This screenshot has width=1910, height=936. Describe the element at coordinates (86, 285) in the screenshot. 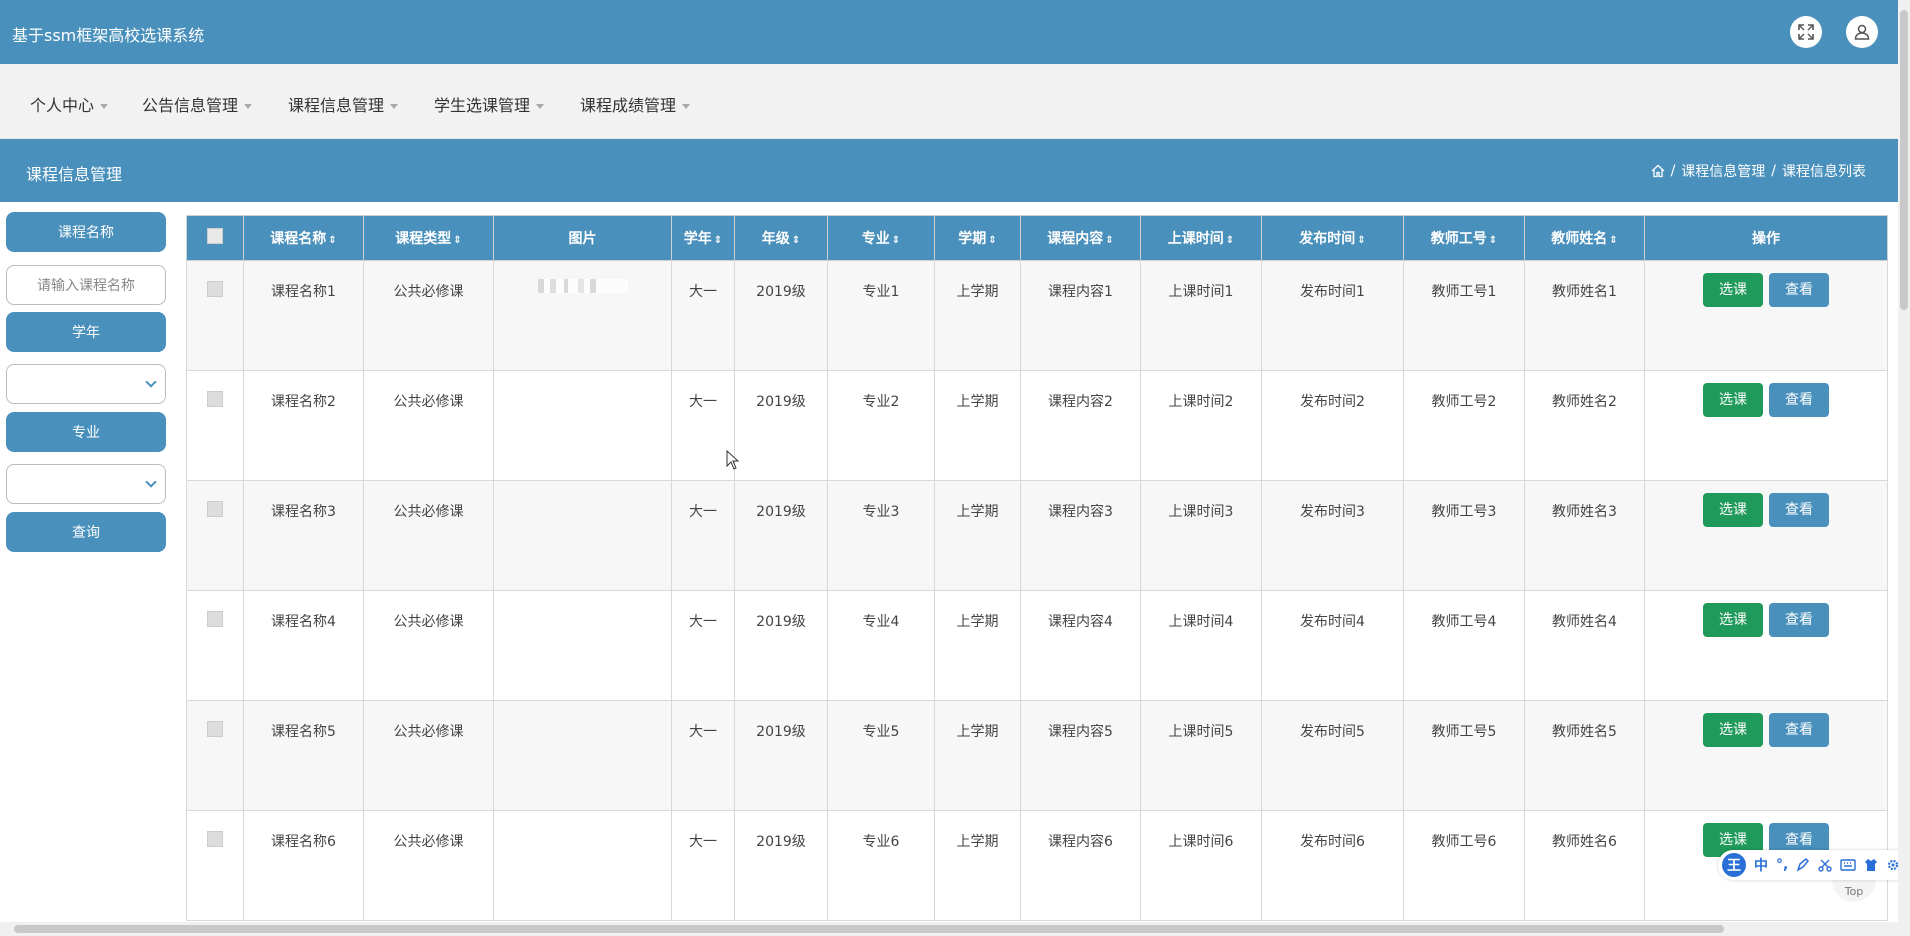

I see `course-name-input: 请输入课程名称` at that location.